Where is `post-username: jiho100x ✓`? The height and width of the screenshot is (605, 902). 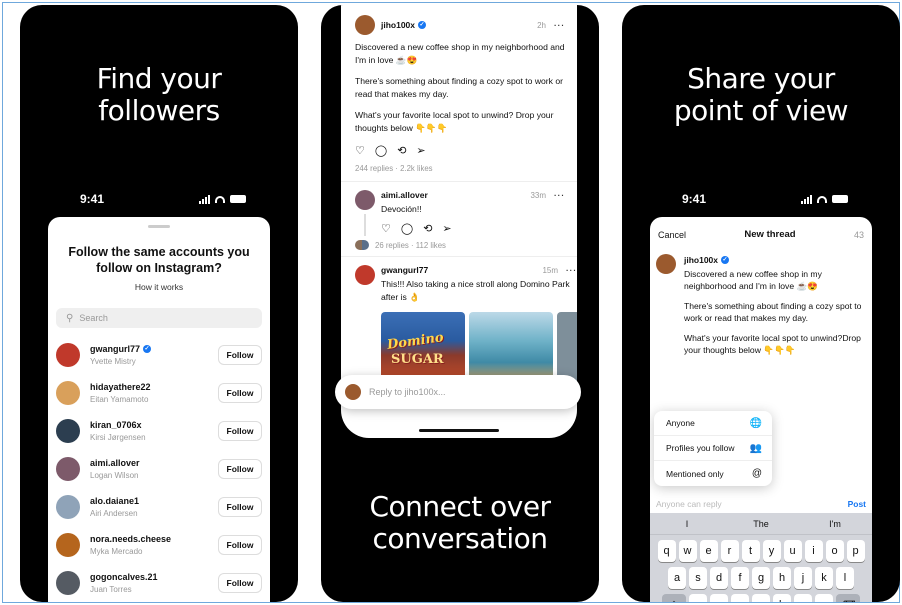
post-username: jiho100x ✓ is located at coordinates (404, 25).